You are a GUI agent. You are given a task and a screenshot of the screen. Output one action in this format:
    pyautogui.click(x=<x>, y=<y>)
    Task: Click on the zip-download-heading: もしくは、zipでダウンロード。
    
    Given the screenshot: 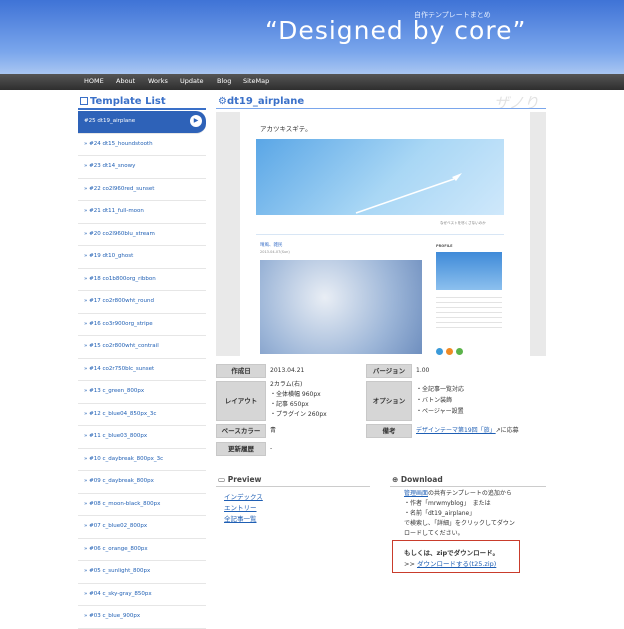 What is the action you would take?
    pyautogui.click(x=452, y=553)
    